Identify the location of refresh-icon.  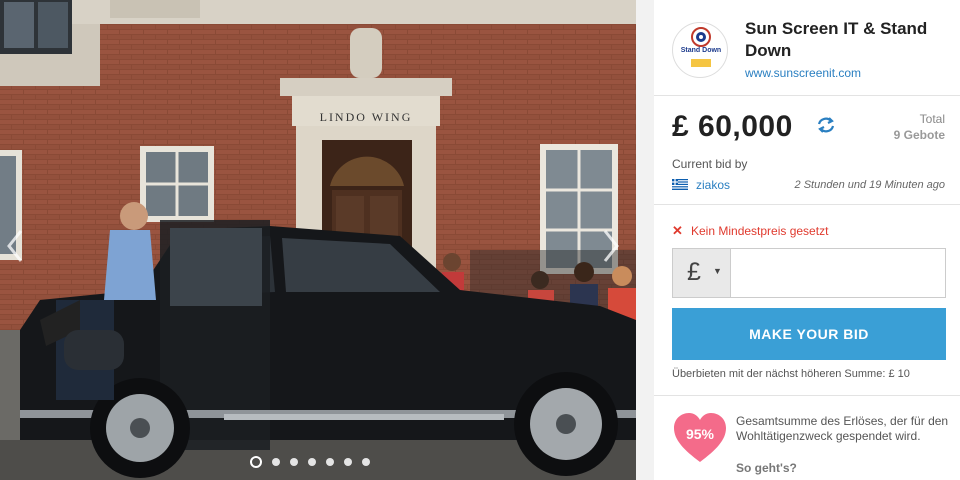
(826, 125).